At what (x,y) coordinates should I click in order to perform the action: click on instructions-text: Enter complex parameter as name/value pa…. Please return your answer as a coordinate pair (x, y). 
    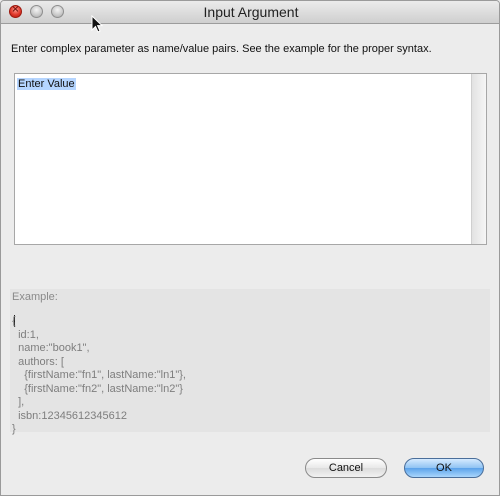
    Looking at the image, I should click on (221, 49).